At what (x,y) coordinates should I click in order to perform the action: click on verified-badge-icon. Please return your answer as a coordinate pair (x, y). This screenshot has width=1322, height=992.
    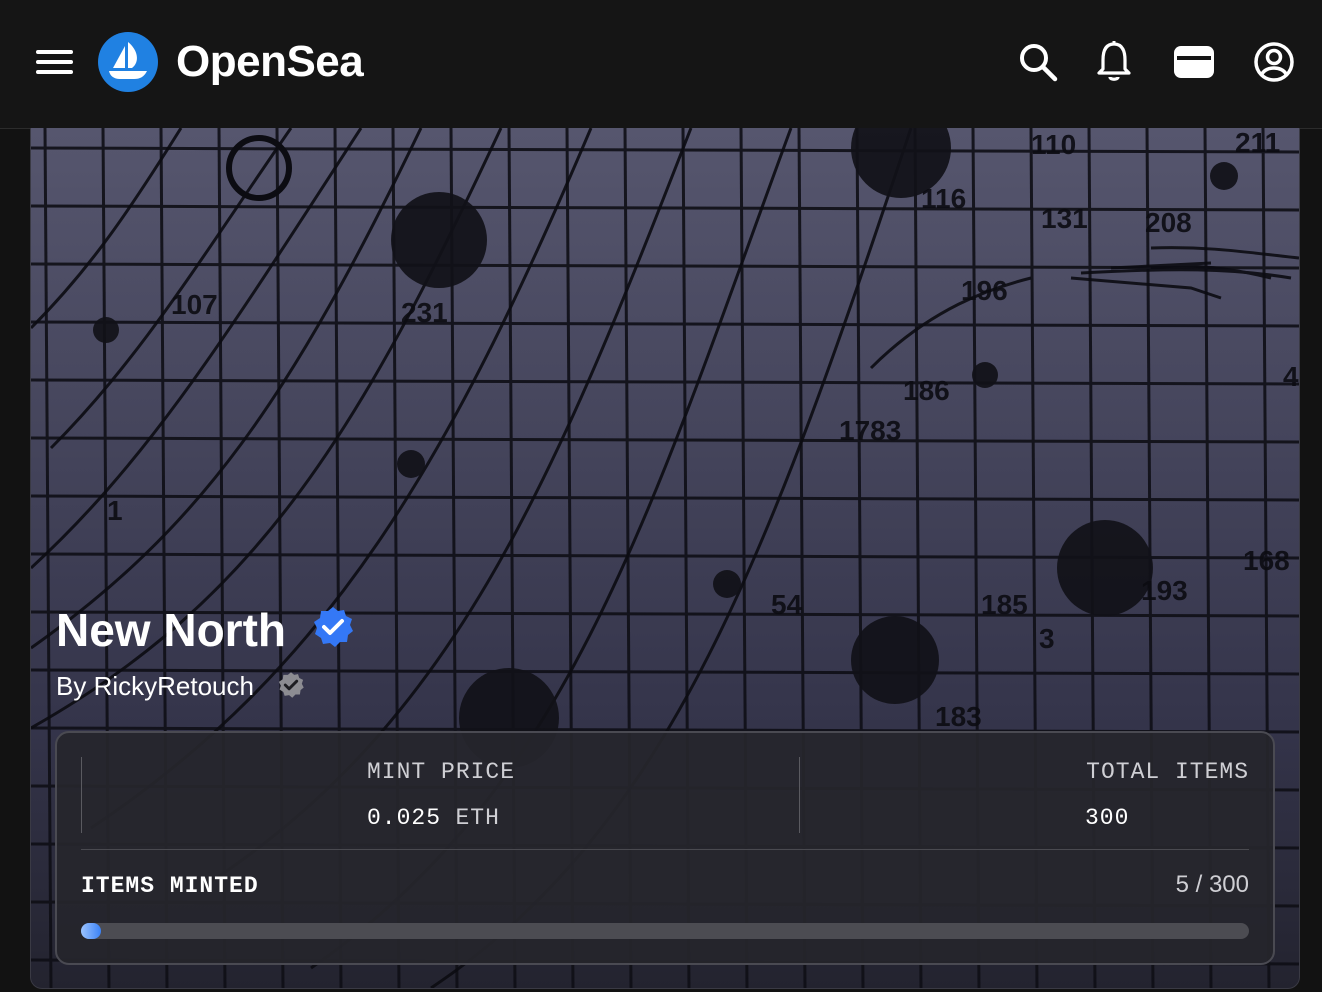
    Looking at the image, I should click on (333, 629).